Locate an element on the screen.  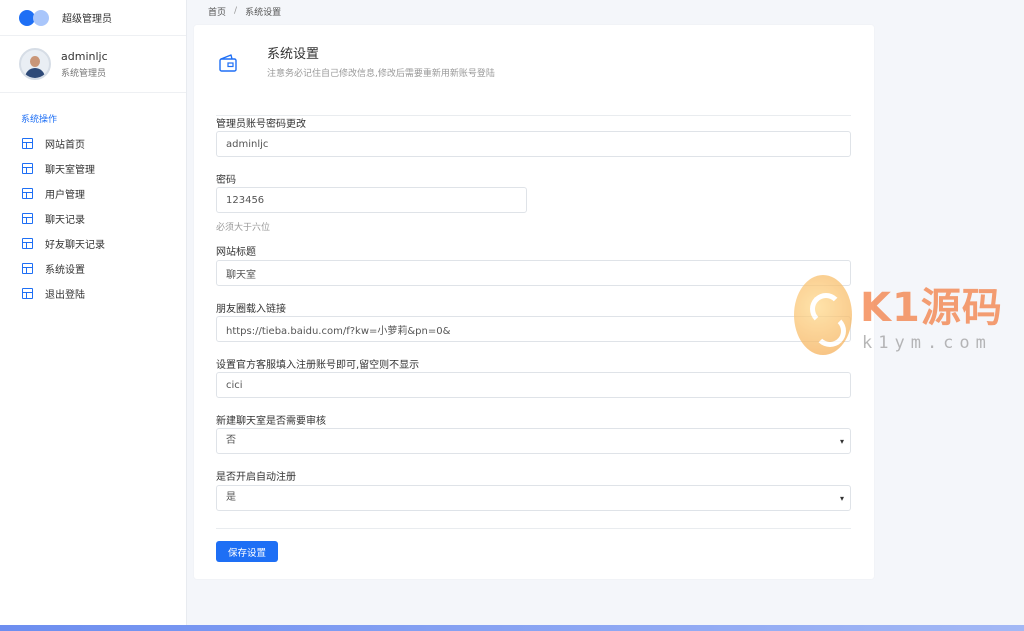
auto-register-select: 是 is located at coordinates (533, 498).